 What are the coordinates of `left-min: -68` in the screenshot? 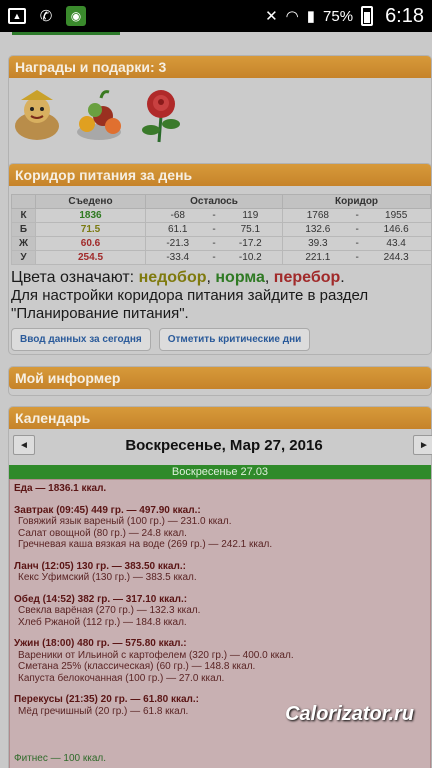 It's located at (177, 215).